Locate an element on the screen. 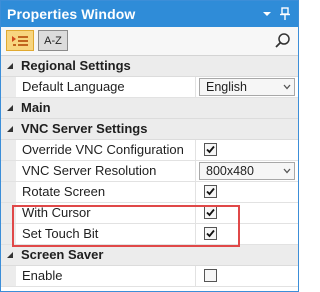 Image resolution: width=320 pixels, height=292 pixels. category-vnc-server-settings: VNC Server Settings is located at coordinates (149, 129).